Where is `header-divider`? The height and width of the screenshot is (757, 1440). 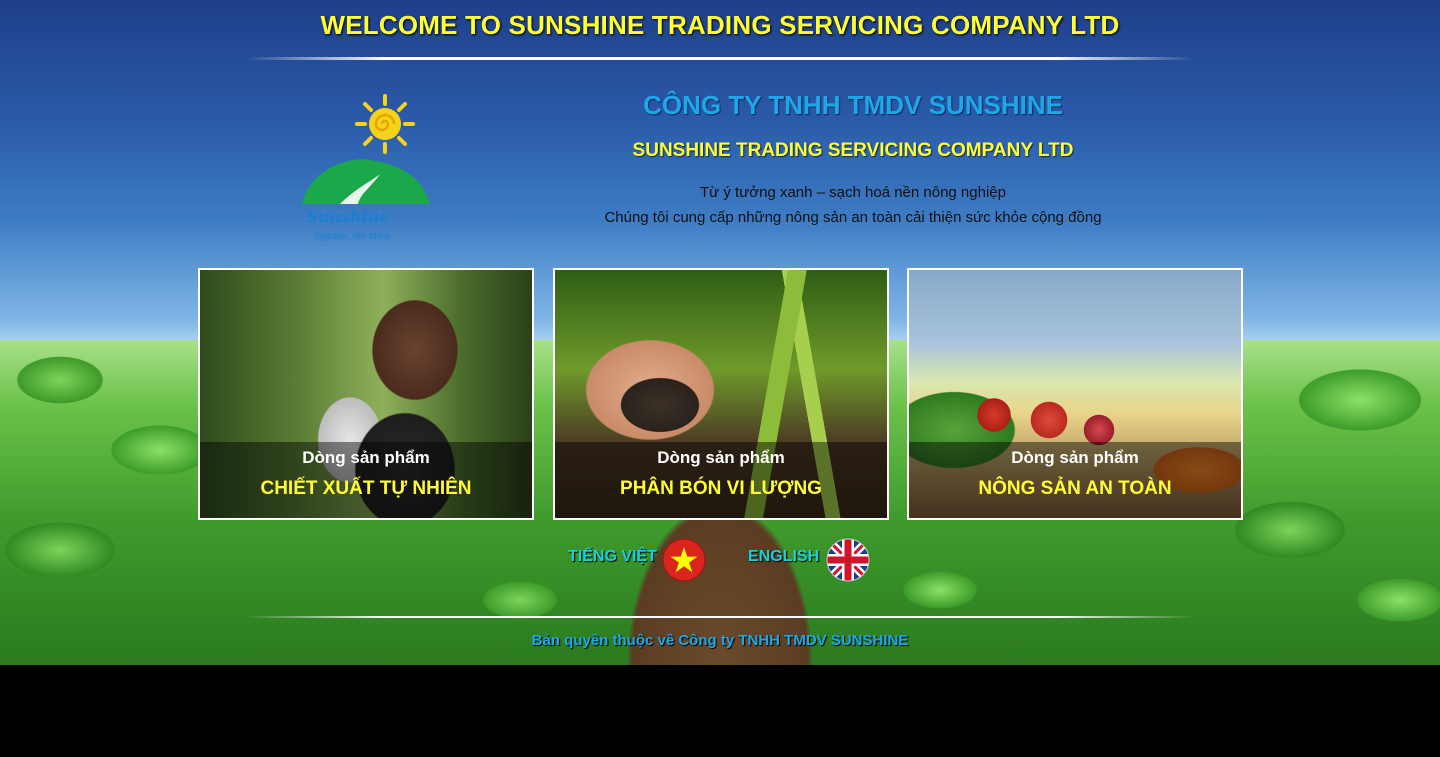
header-divider is located at coordinates (720, 58).